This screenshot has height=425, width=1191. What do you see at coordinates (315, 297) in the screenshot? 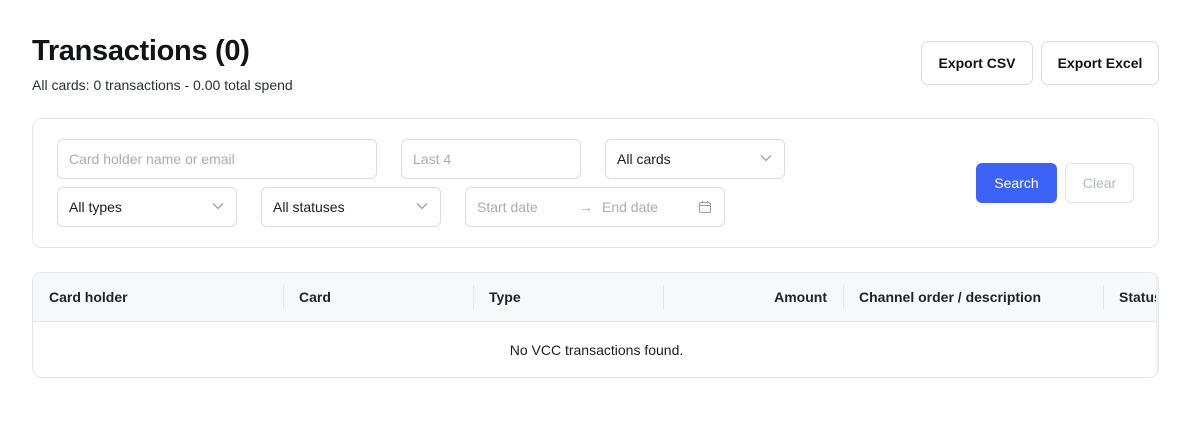
I see `column-header-card: Card` at bounding box center [315, 297].